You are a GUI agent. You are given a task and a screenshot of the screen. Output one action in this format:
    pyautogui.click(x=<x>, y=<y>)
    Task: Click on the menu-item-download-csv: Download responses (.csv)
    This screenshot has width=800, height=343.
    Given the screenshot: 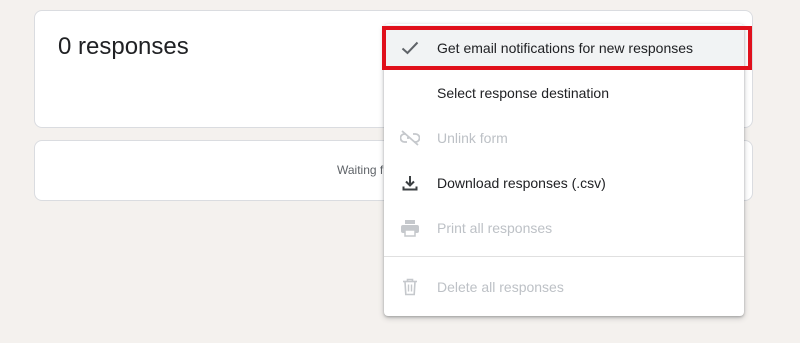 What is the action you would take?
    pyautogui.click(x=564, y=182)
    